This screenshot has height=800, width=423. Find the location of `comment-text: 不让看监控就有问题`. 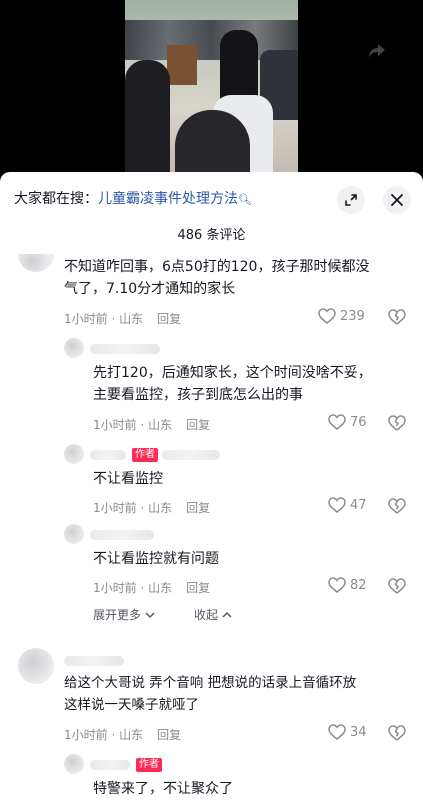

comment-text: 不让看监控就有问题 is located at coordinates (248, 559).